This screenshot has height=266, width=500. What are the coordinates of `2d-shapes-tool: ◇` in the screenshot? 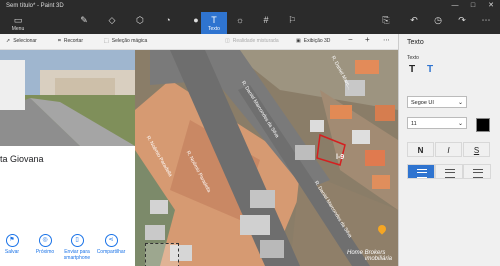 It's located at (112, 23).